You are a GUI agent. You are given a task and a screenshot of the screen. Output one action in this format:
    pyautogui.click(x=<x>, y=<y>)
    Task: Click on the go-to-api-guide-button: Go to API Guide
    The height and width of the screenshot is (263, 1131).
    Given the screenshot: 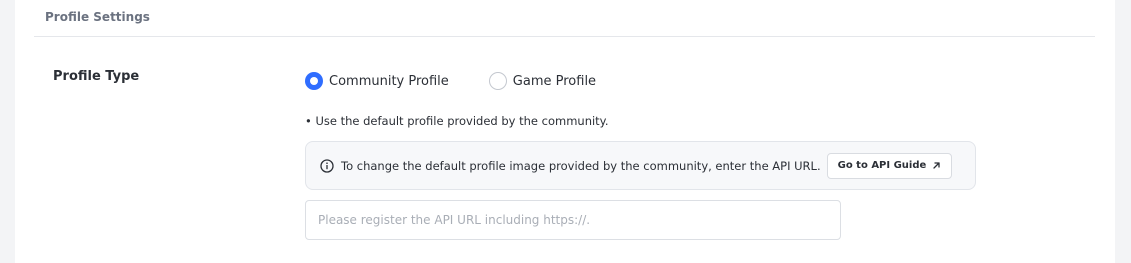 What is the action you would take?
    pyautogui.click(x=889, y=165)
    